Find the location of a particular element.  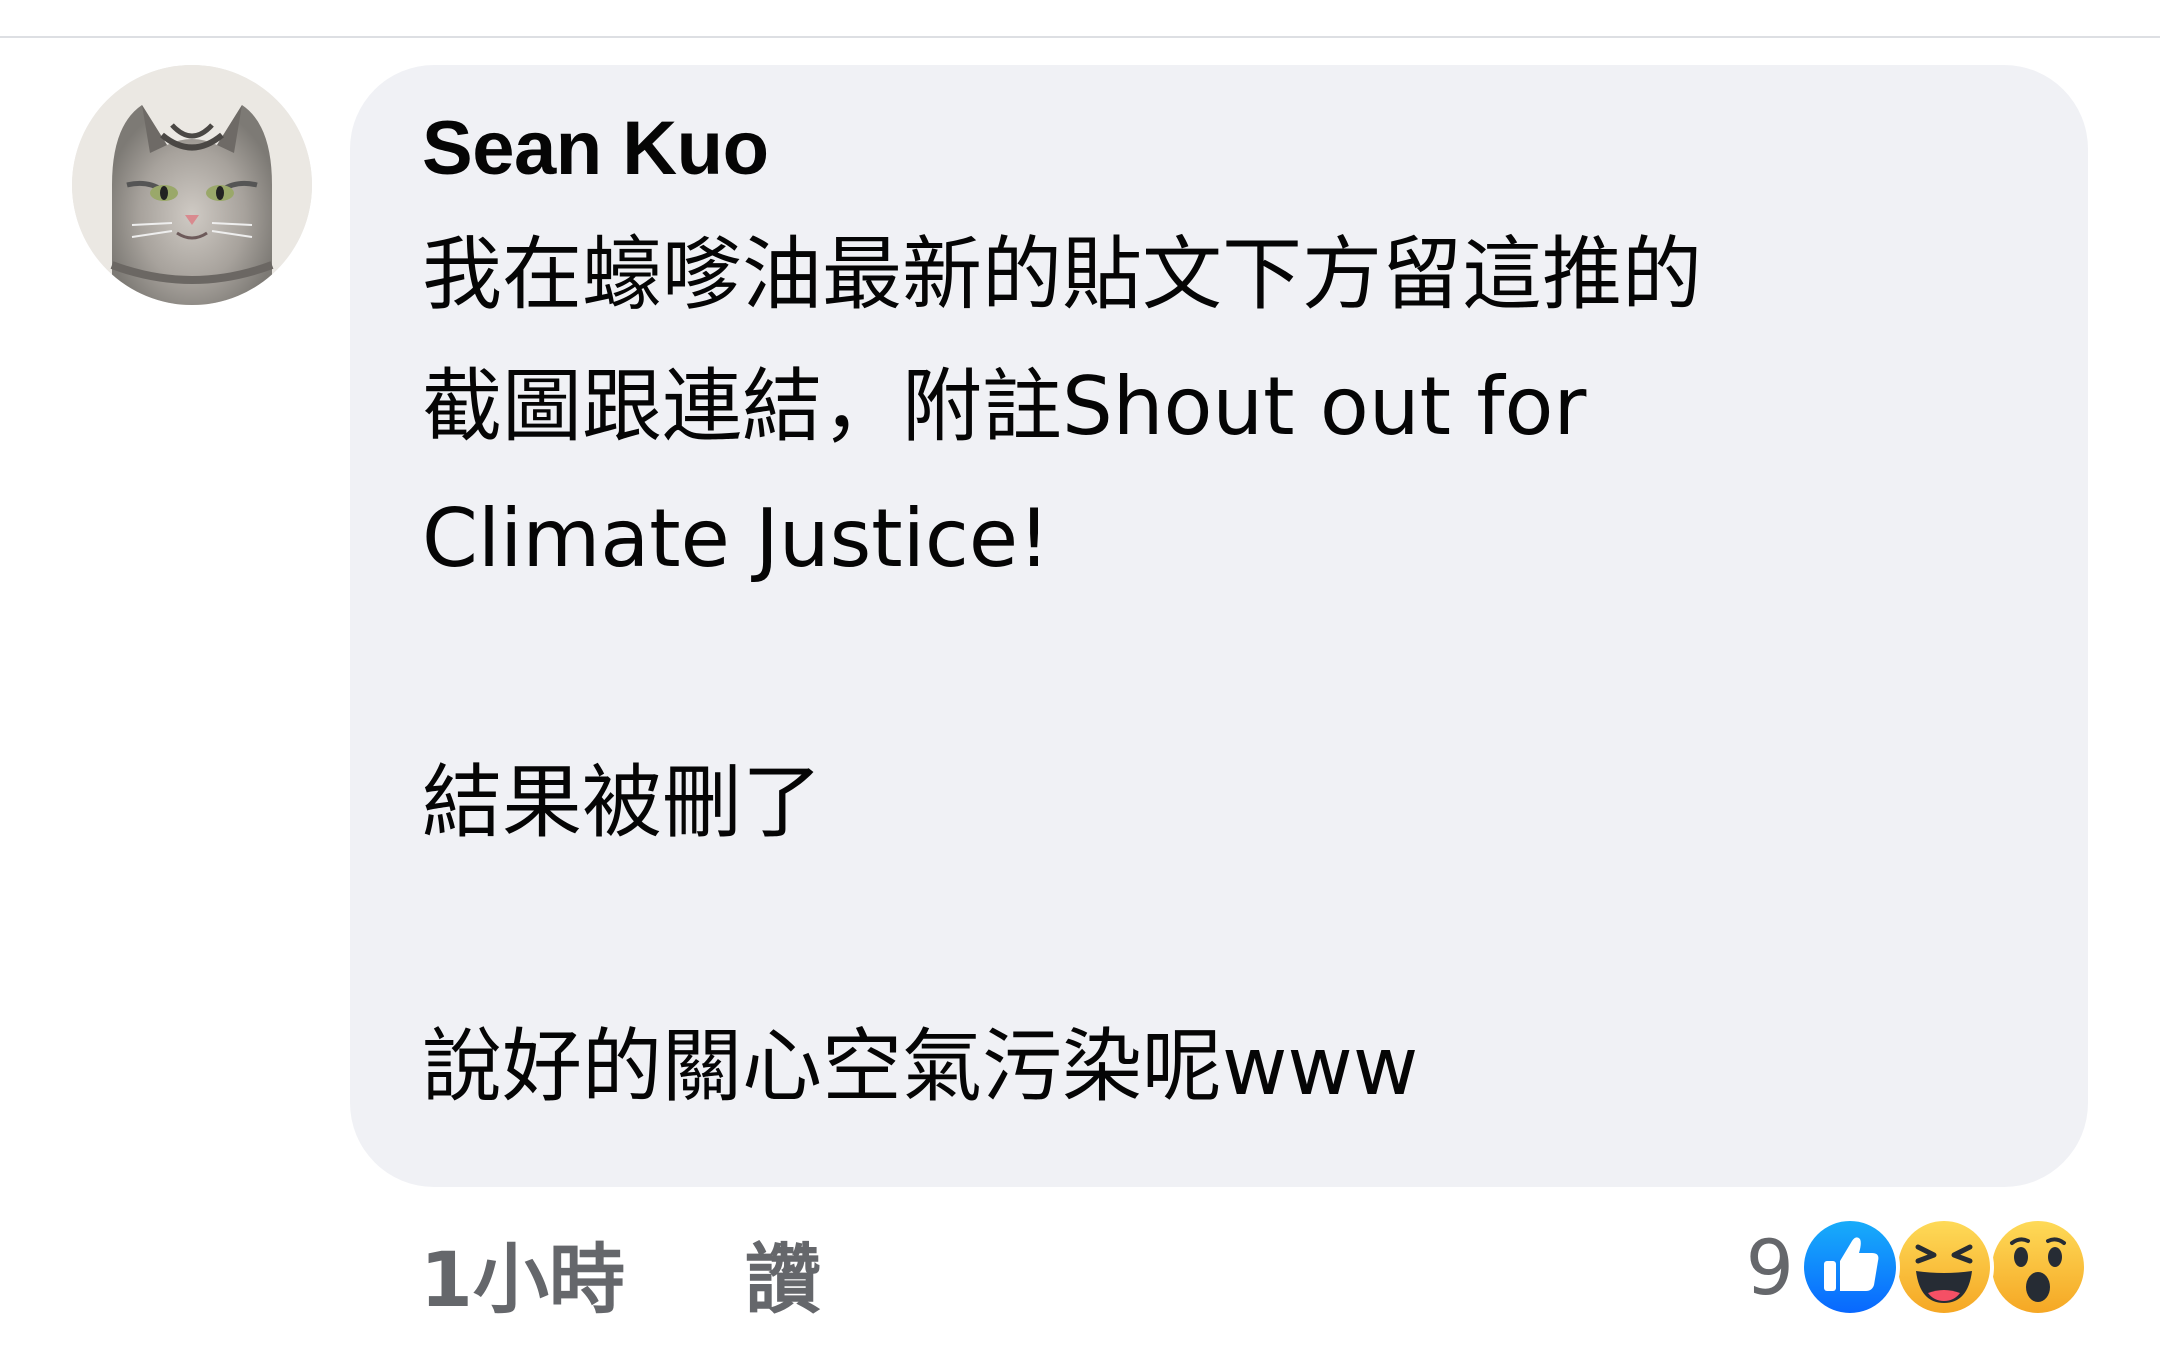

top-divider is located at coordinates (1080, 37).